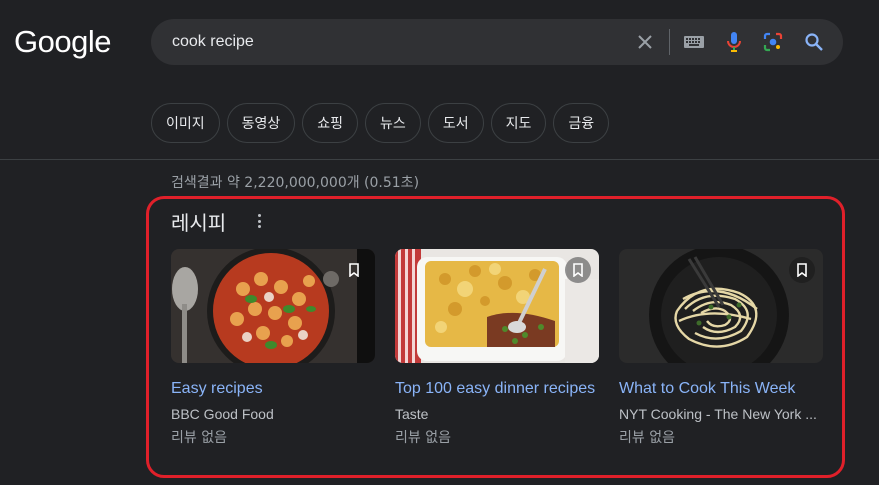  I want to click on filter-chips: 이미지 동영상 쇼핑 뉴스 도서 지도 금융, so click(380, 123).